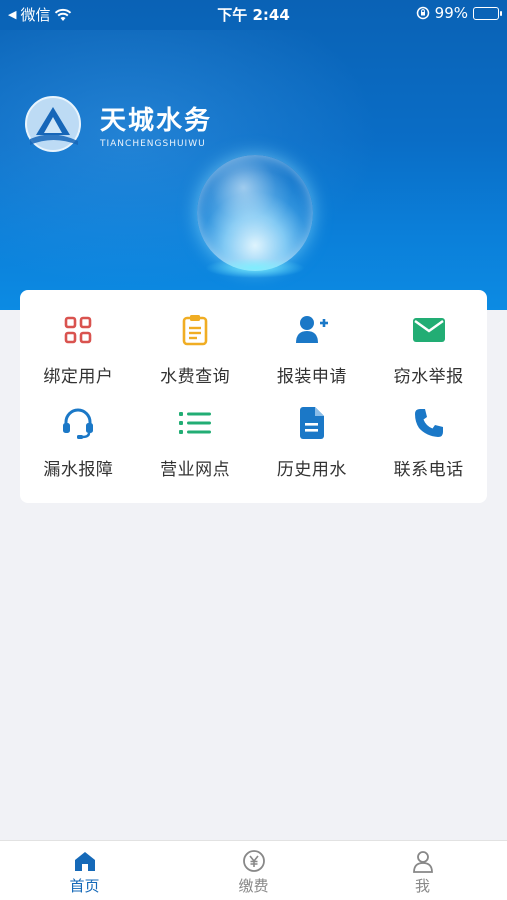 This screenshot has height=900, width=507. I want to click on tab-payment: 缴费, so click(253, 870).